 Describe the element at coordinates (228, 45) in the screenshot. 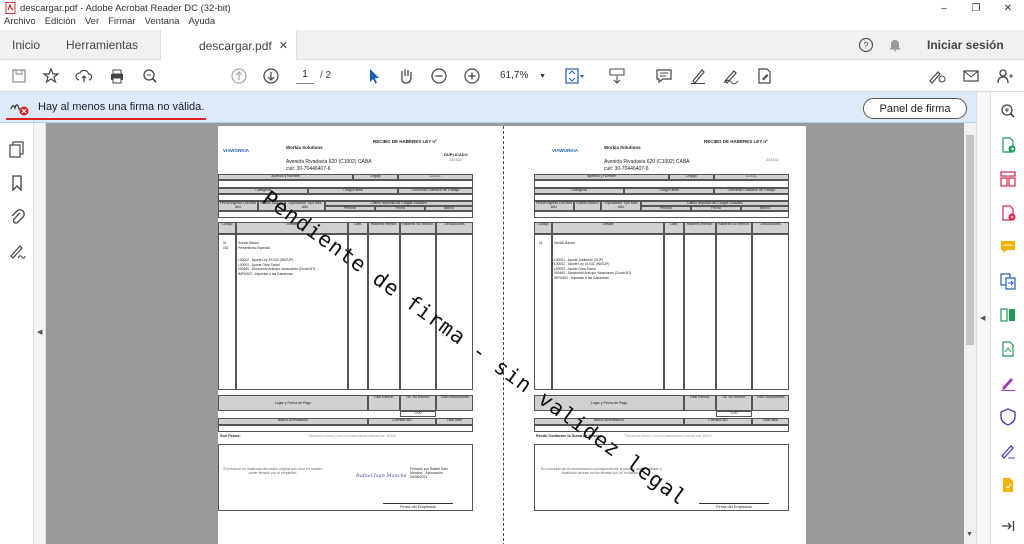

I see `tab-document: descargar.pdf ✕` at that location.